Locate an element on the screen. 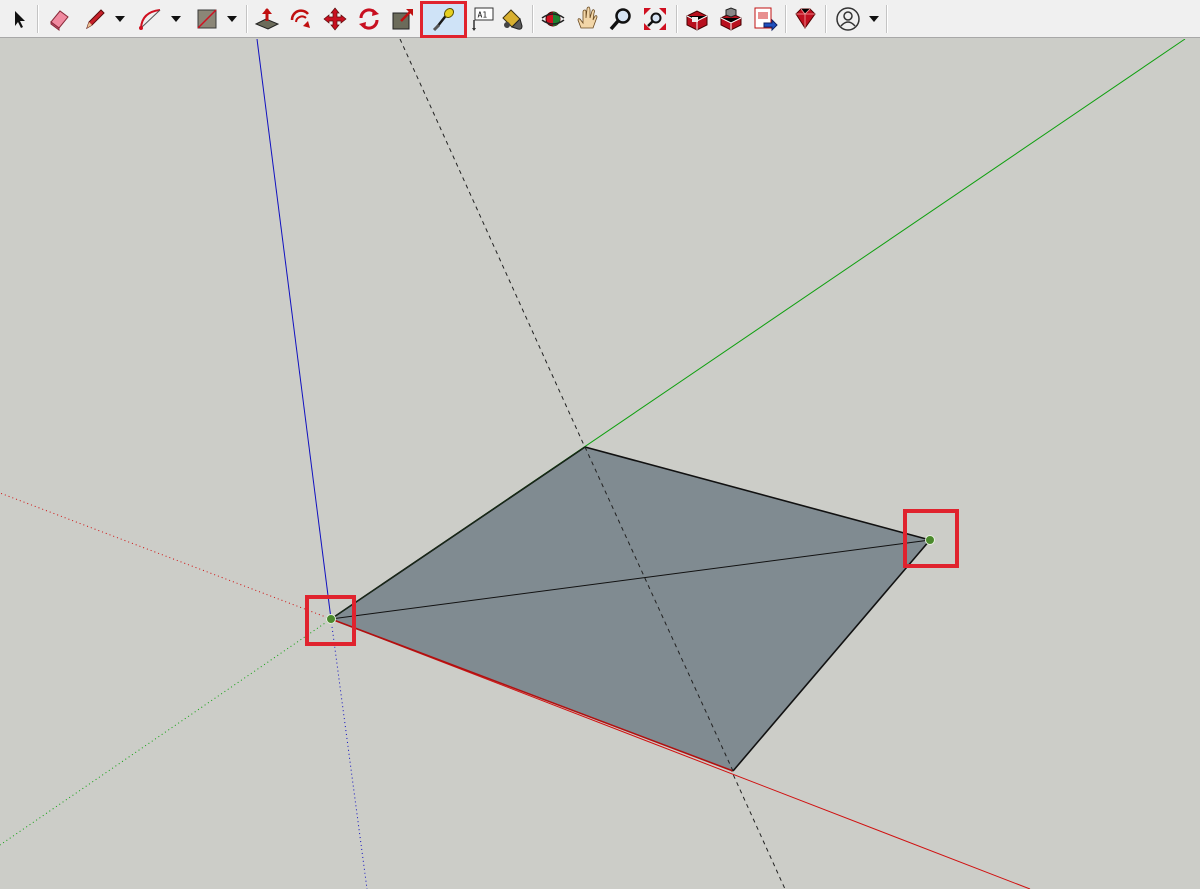  orbit-icon is located at coordinates (553, 19).